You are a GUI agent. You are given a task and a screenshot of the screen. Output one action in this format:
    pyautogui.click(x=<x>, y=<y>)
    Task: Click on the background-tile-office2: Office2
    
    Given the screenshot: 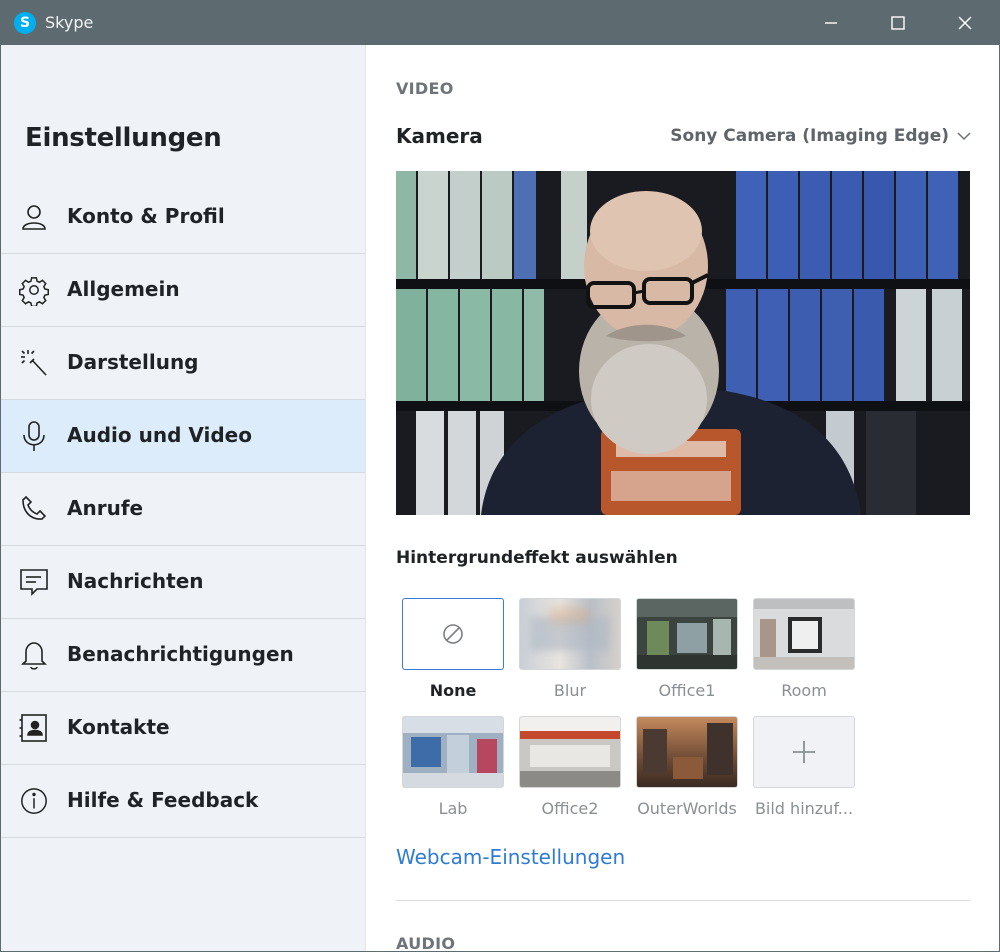 What is the action you would take?
    pyautogui.click(x=570, y=767)
    